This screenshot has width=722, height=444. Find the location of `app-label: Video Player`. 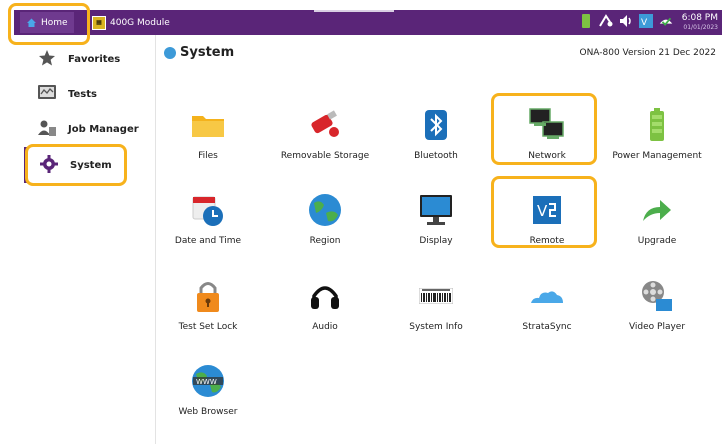

app-label: Video Player is located at coordinates (657, 327).